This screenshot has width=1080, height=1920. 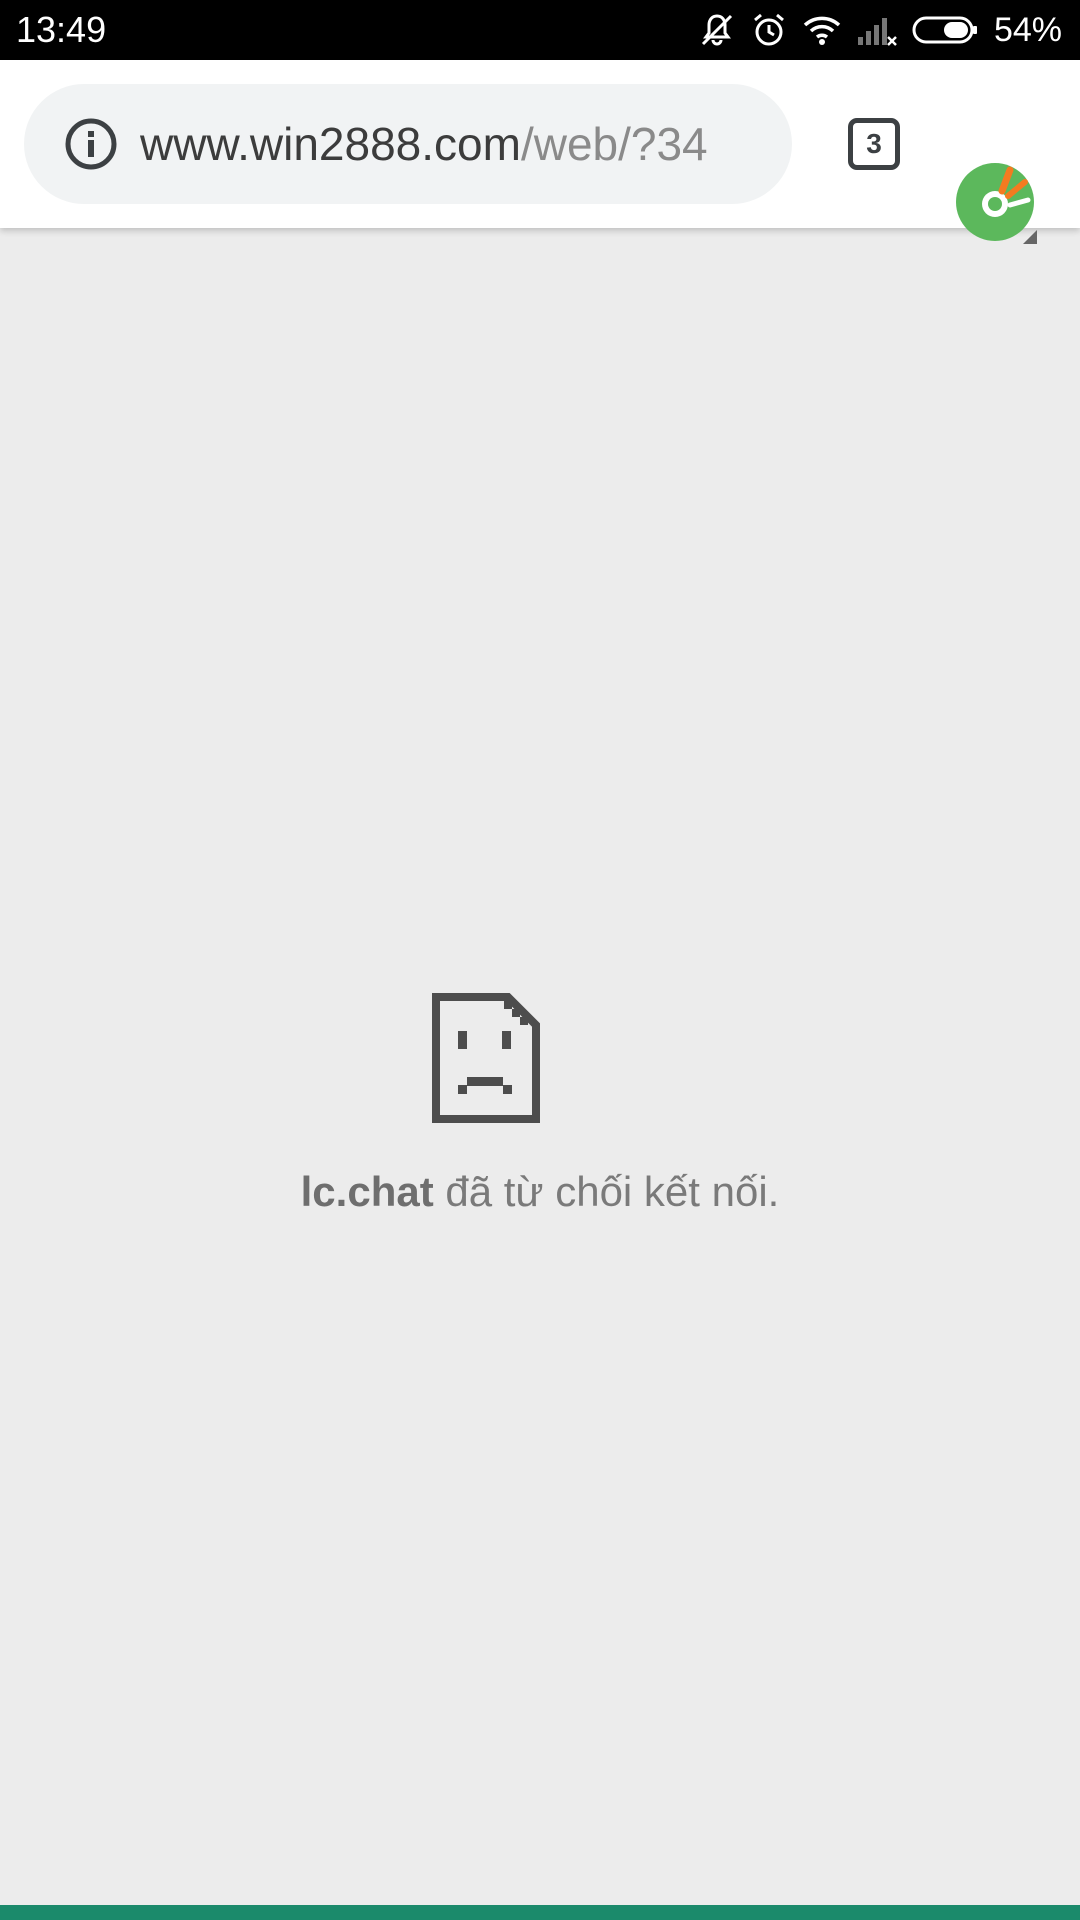 I want to click on battery-icon, so click(x=946, y=30).